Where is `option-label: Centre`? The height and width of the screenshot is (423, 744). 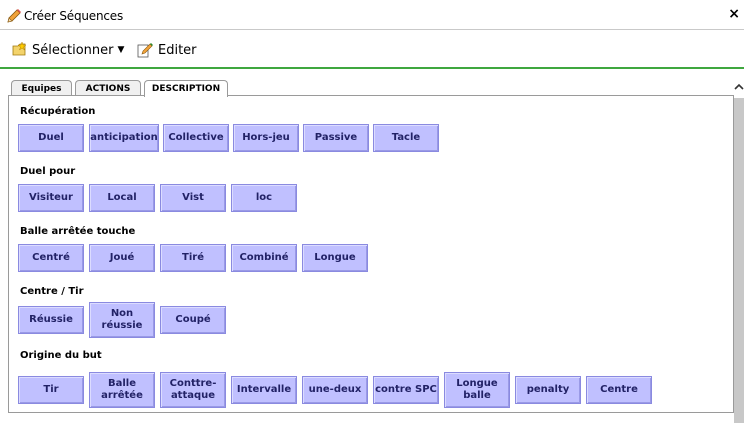 option-label: Centre is located at coordinates (619, 389).